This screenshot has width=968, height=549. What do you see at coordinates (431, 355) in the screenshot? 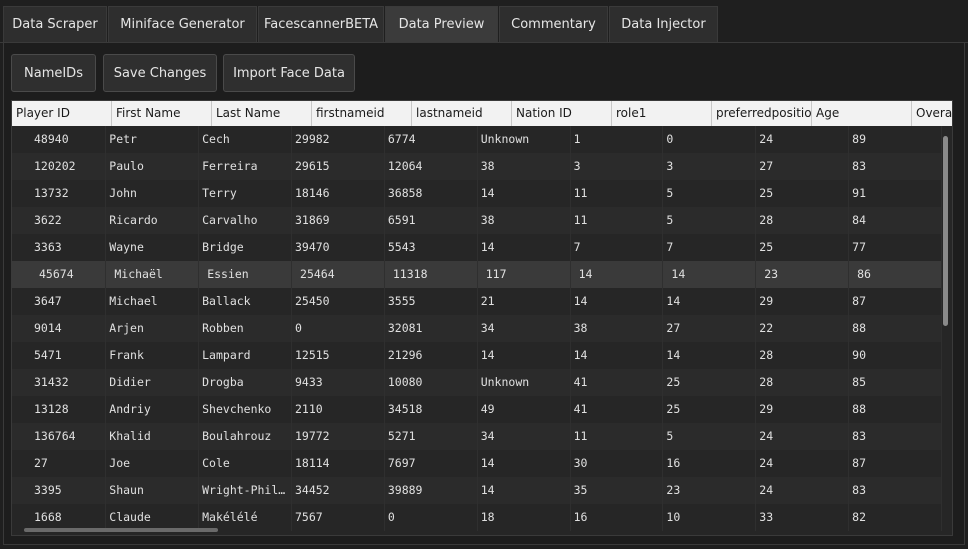
I see `table-cell: 21296` at bounding box center [431, 355].